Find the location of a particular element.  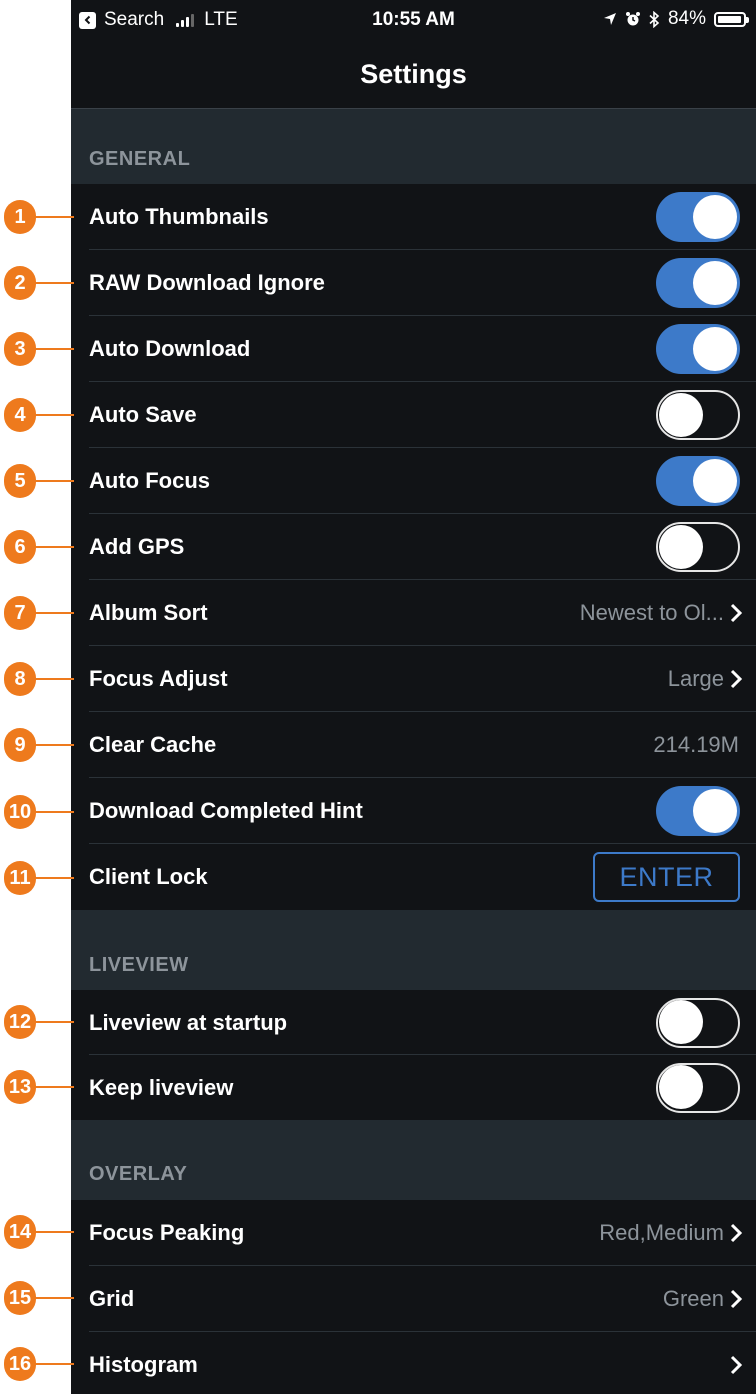

setting-row-focus-peaking: Focus Peaking Red,Medium is located at coordinates (413, 1233).